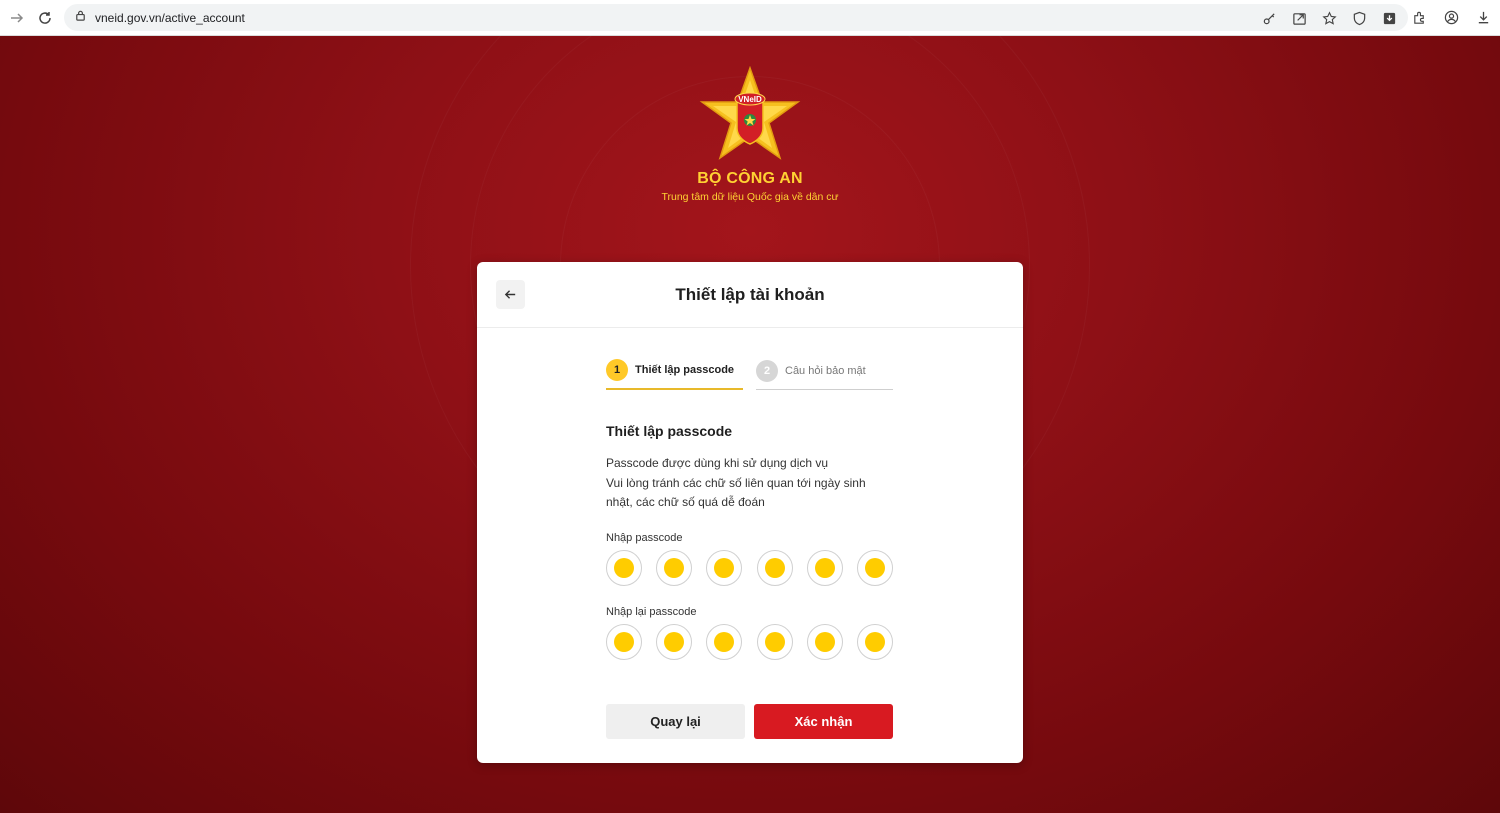  What do you see at coordinates (1451, 17) in the screenshot?
I see `profile-icon` at bounding box center [1451, 17].